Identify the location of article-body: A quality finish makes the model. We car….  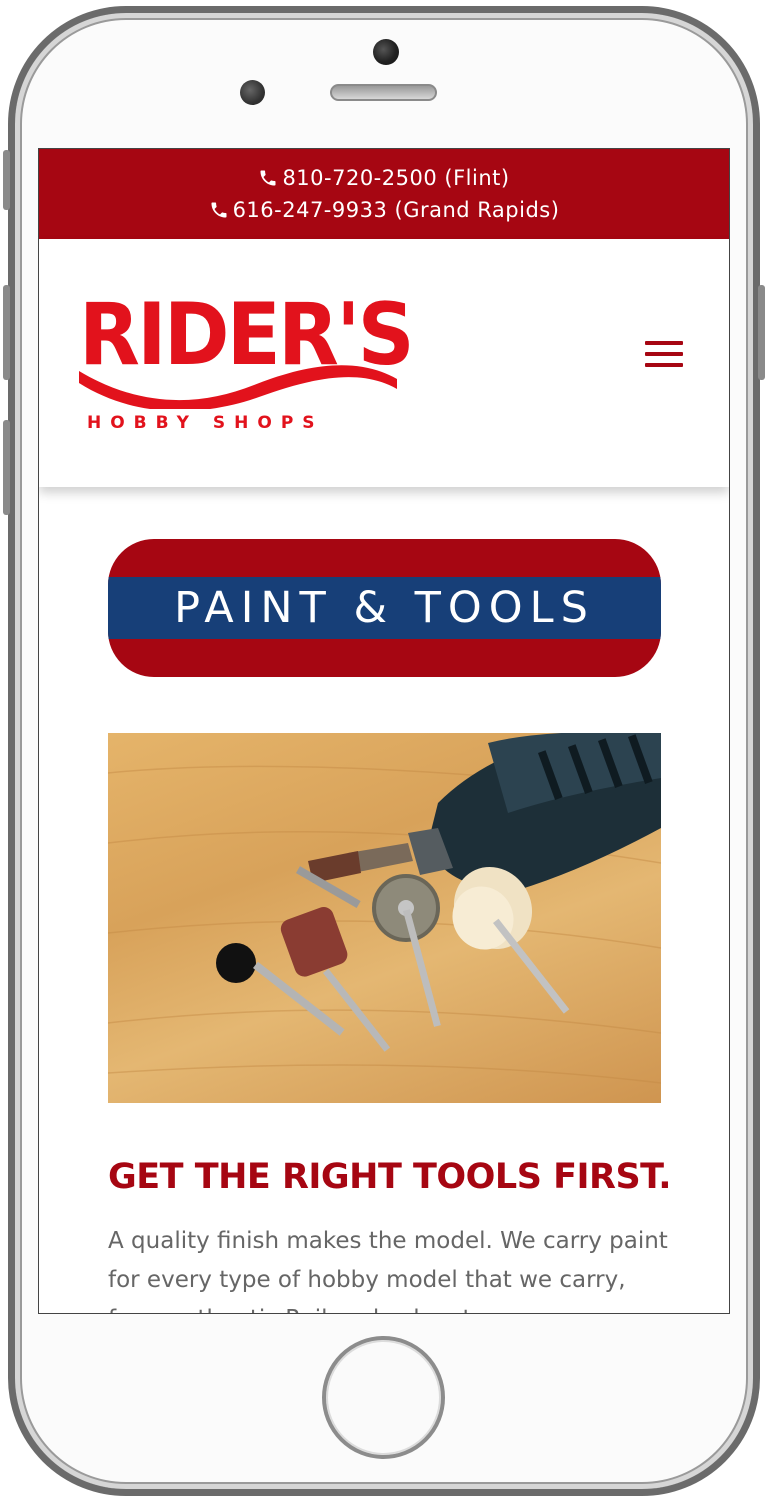
(388, 1270).